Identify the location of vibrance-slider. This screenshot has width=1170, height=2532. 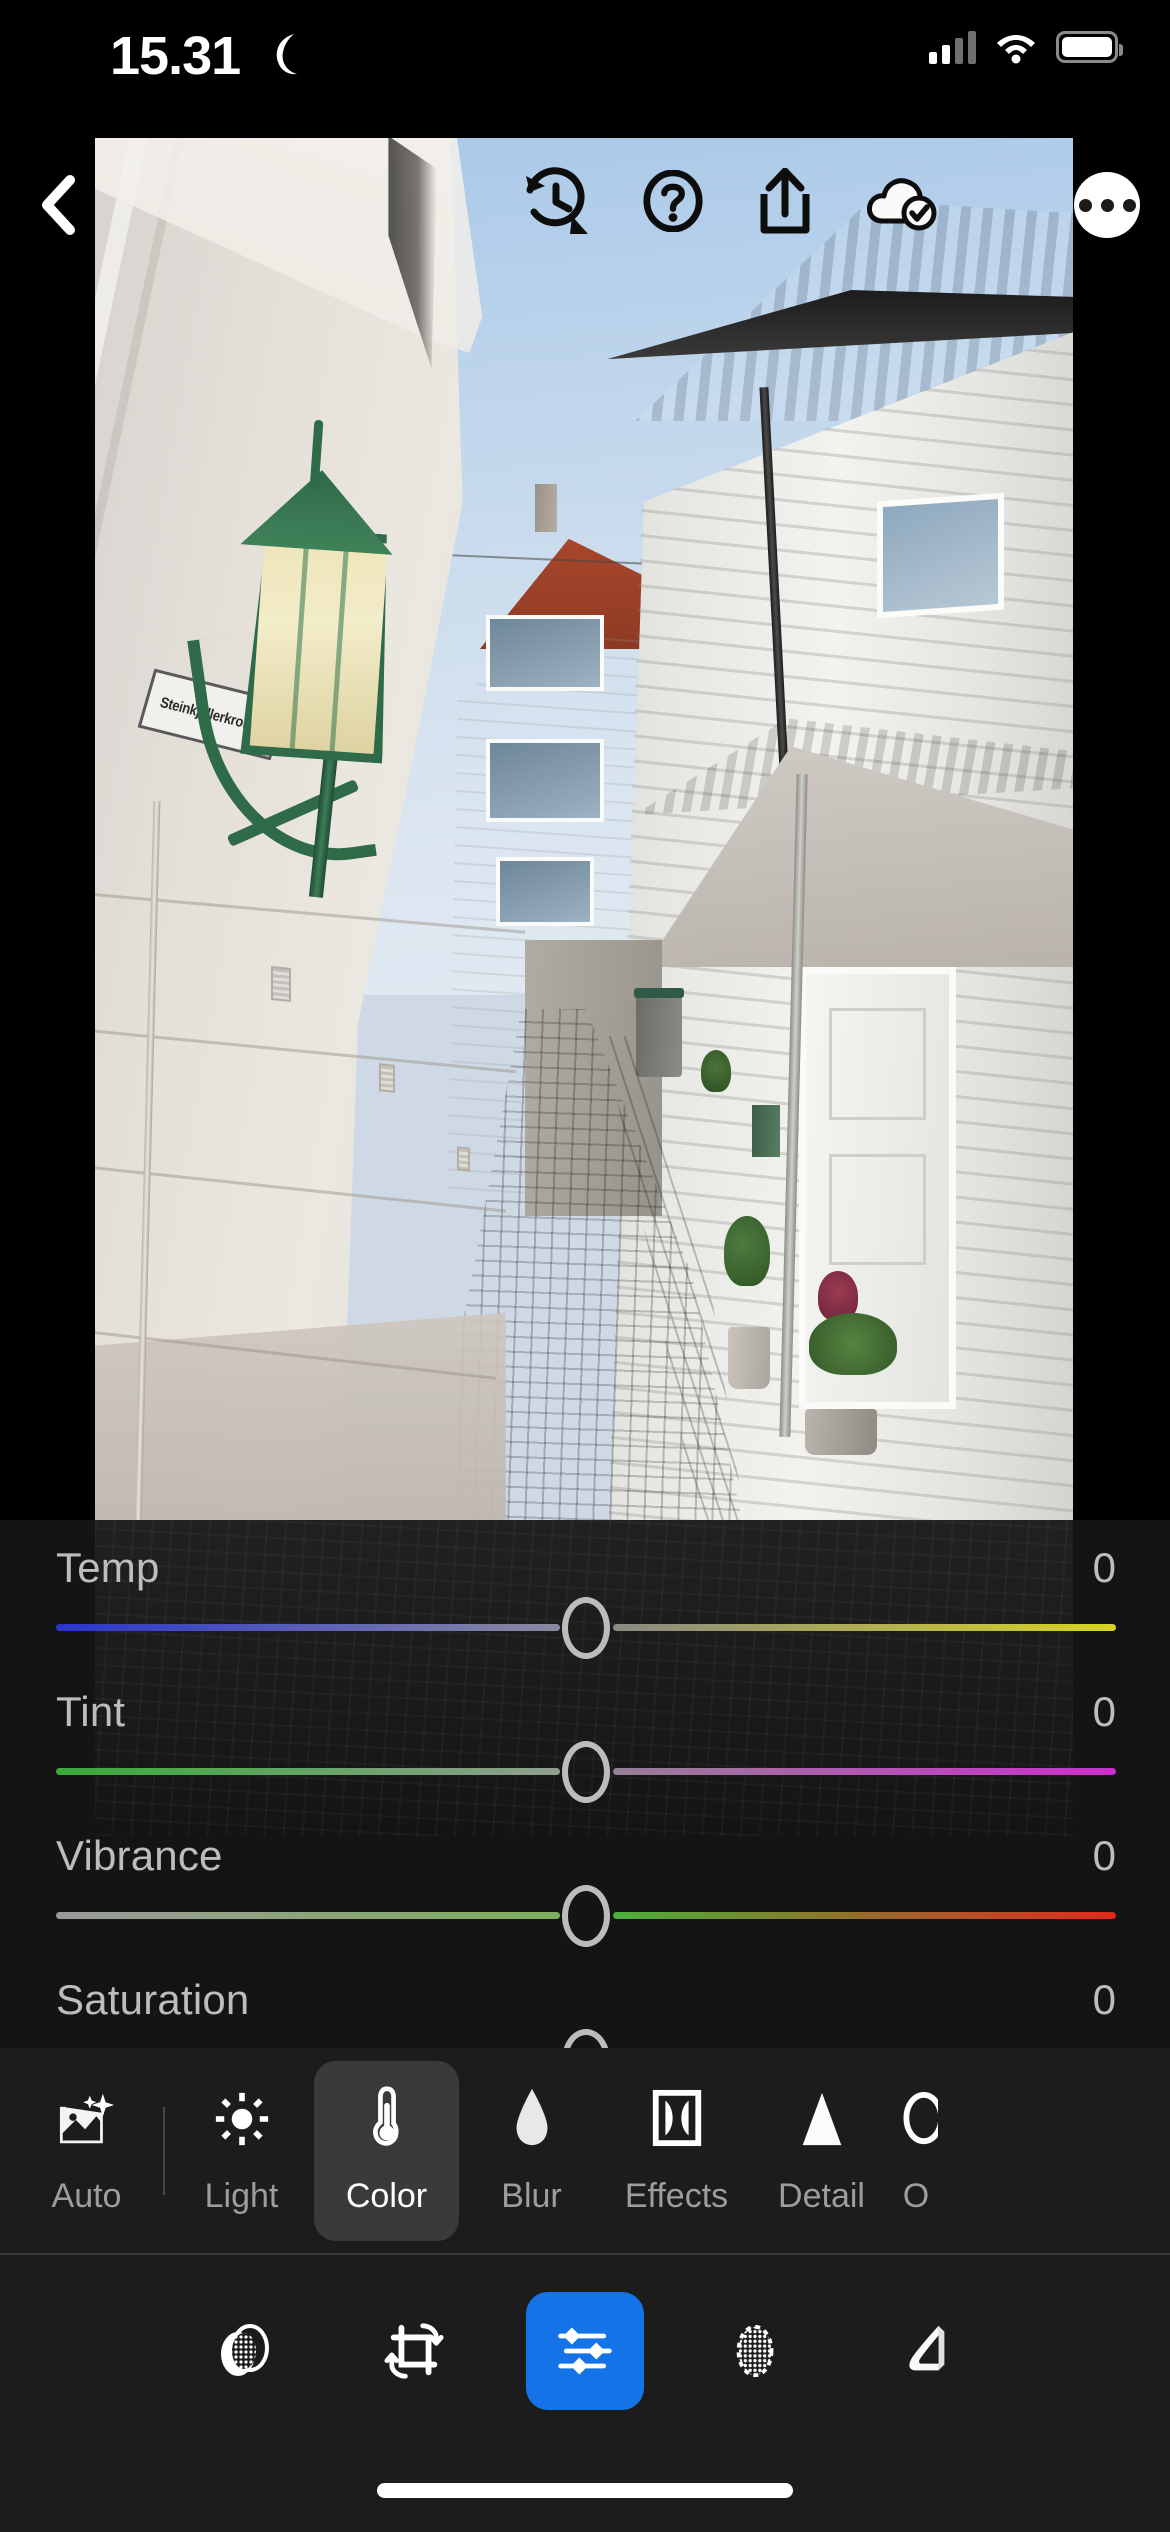
(586, 1916).